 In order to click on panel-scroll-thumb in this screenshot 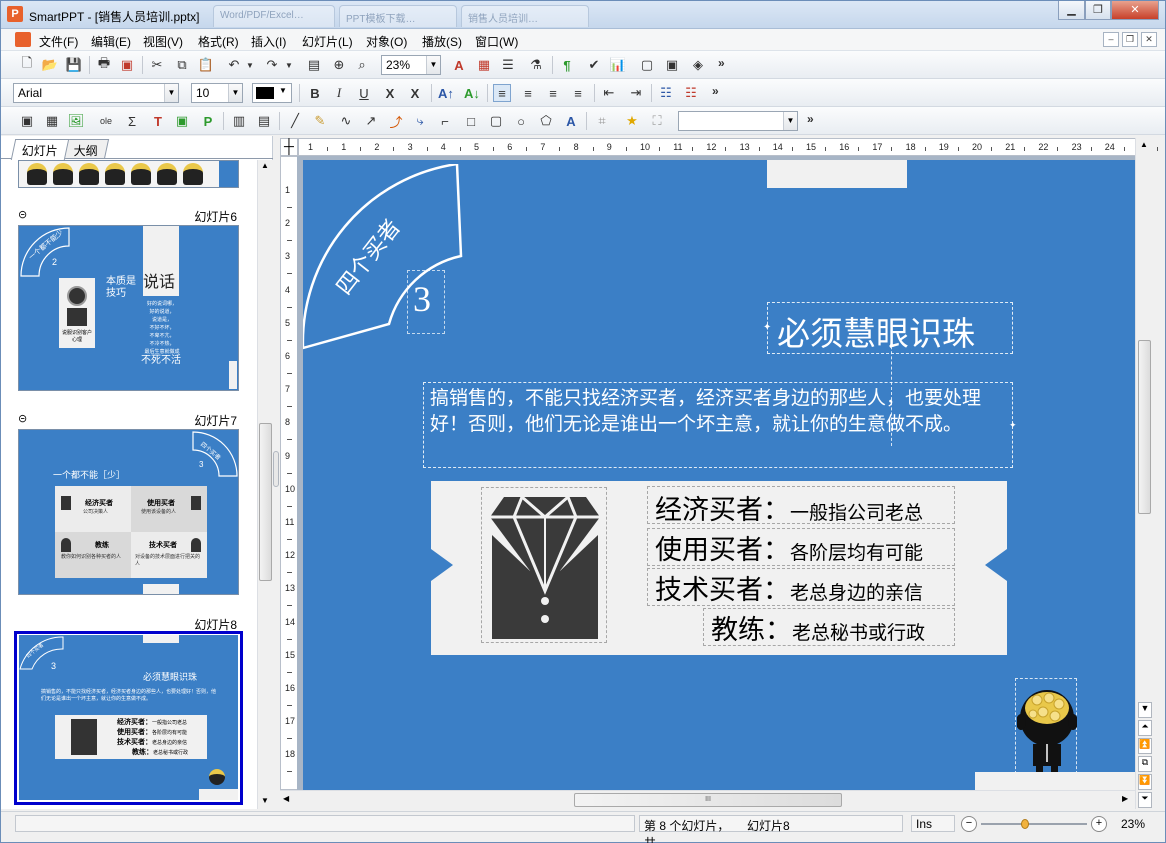, I will do `click(265, 502)`.